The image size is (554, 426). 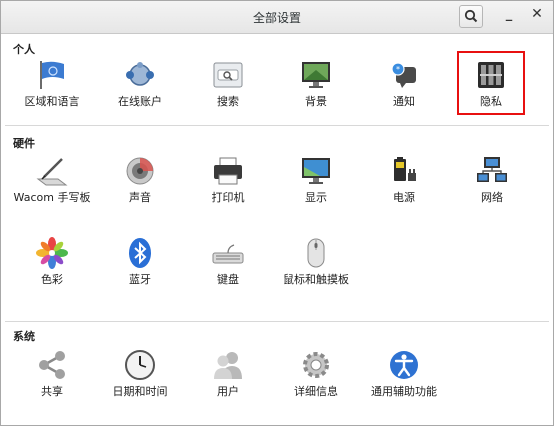 What do you see at coordinates (52, 190) in the screenshot?
I see `item-wacom: Wacom 手写板` at bounding box center [52, 190].